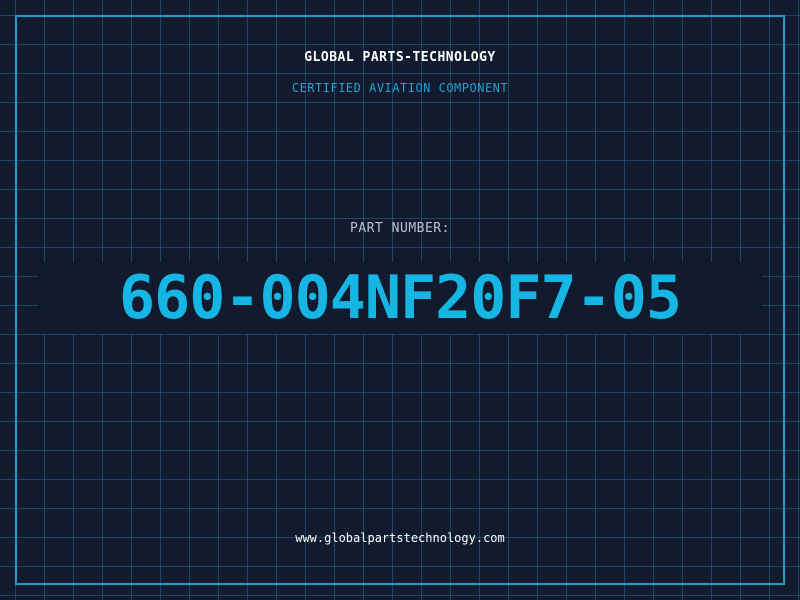 This screenshot has height=600, width=800. Describe the element at coordinates (400, 228) in the screenshot. I see `part-number-label: PART NUMBER:` at that location.